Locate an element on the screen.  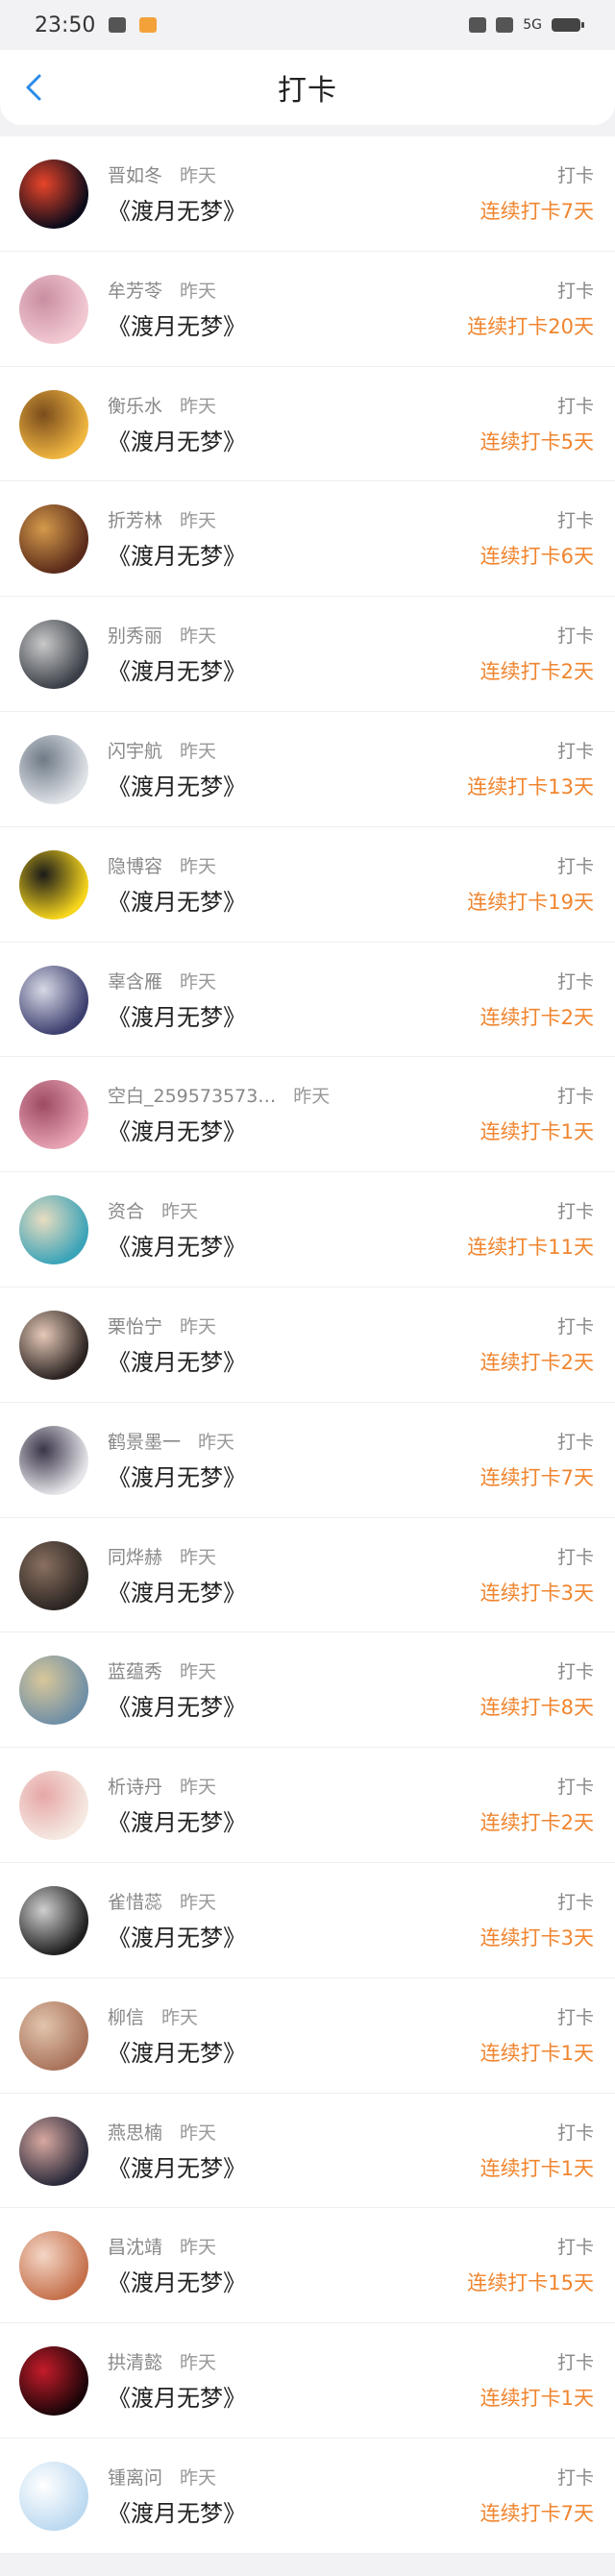
checkin-row: 拱清懿 昨天 《渡月无梦》 打卡 连续打卡1天 is located at coordinates (308, 2381).